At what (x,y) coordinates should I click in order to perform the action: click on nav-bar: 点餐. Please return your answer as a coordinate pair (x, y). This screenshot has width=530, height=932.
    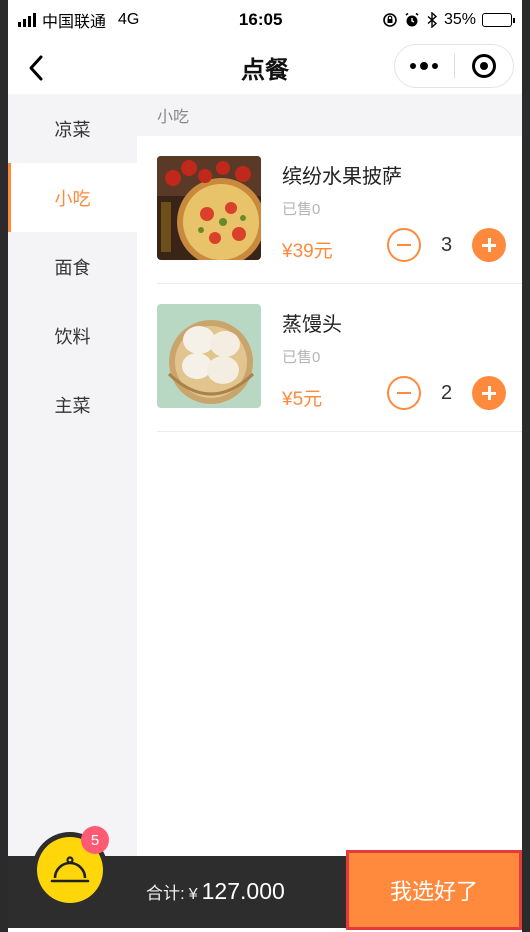
    Looking at the image, I should click on (265, 67).